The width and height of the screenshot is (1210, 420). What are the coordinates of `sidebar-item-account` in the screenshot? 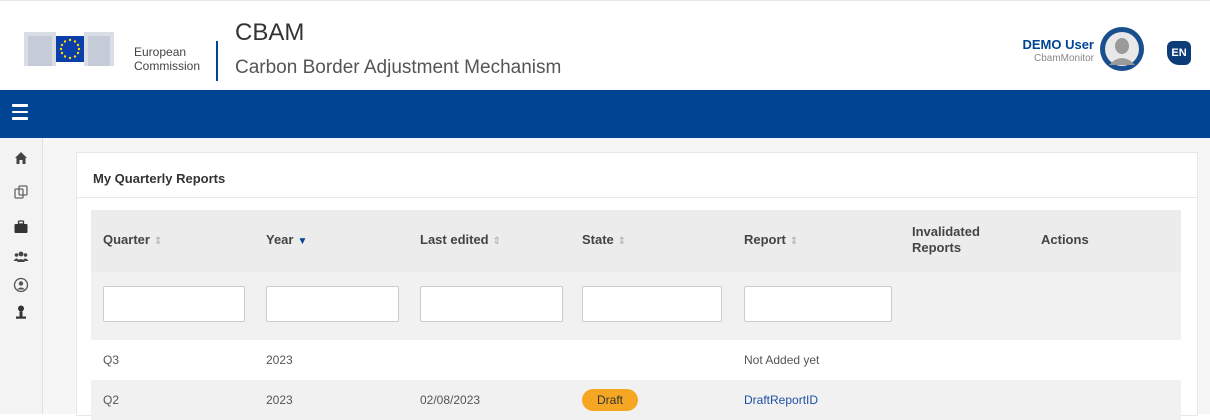 It's located at (21, 312).